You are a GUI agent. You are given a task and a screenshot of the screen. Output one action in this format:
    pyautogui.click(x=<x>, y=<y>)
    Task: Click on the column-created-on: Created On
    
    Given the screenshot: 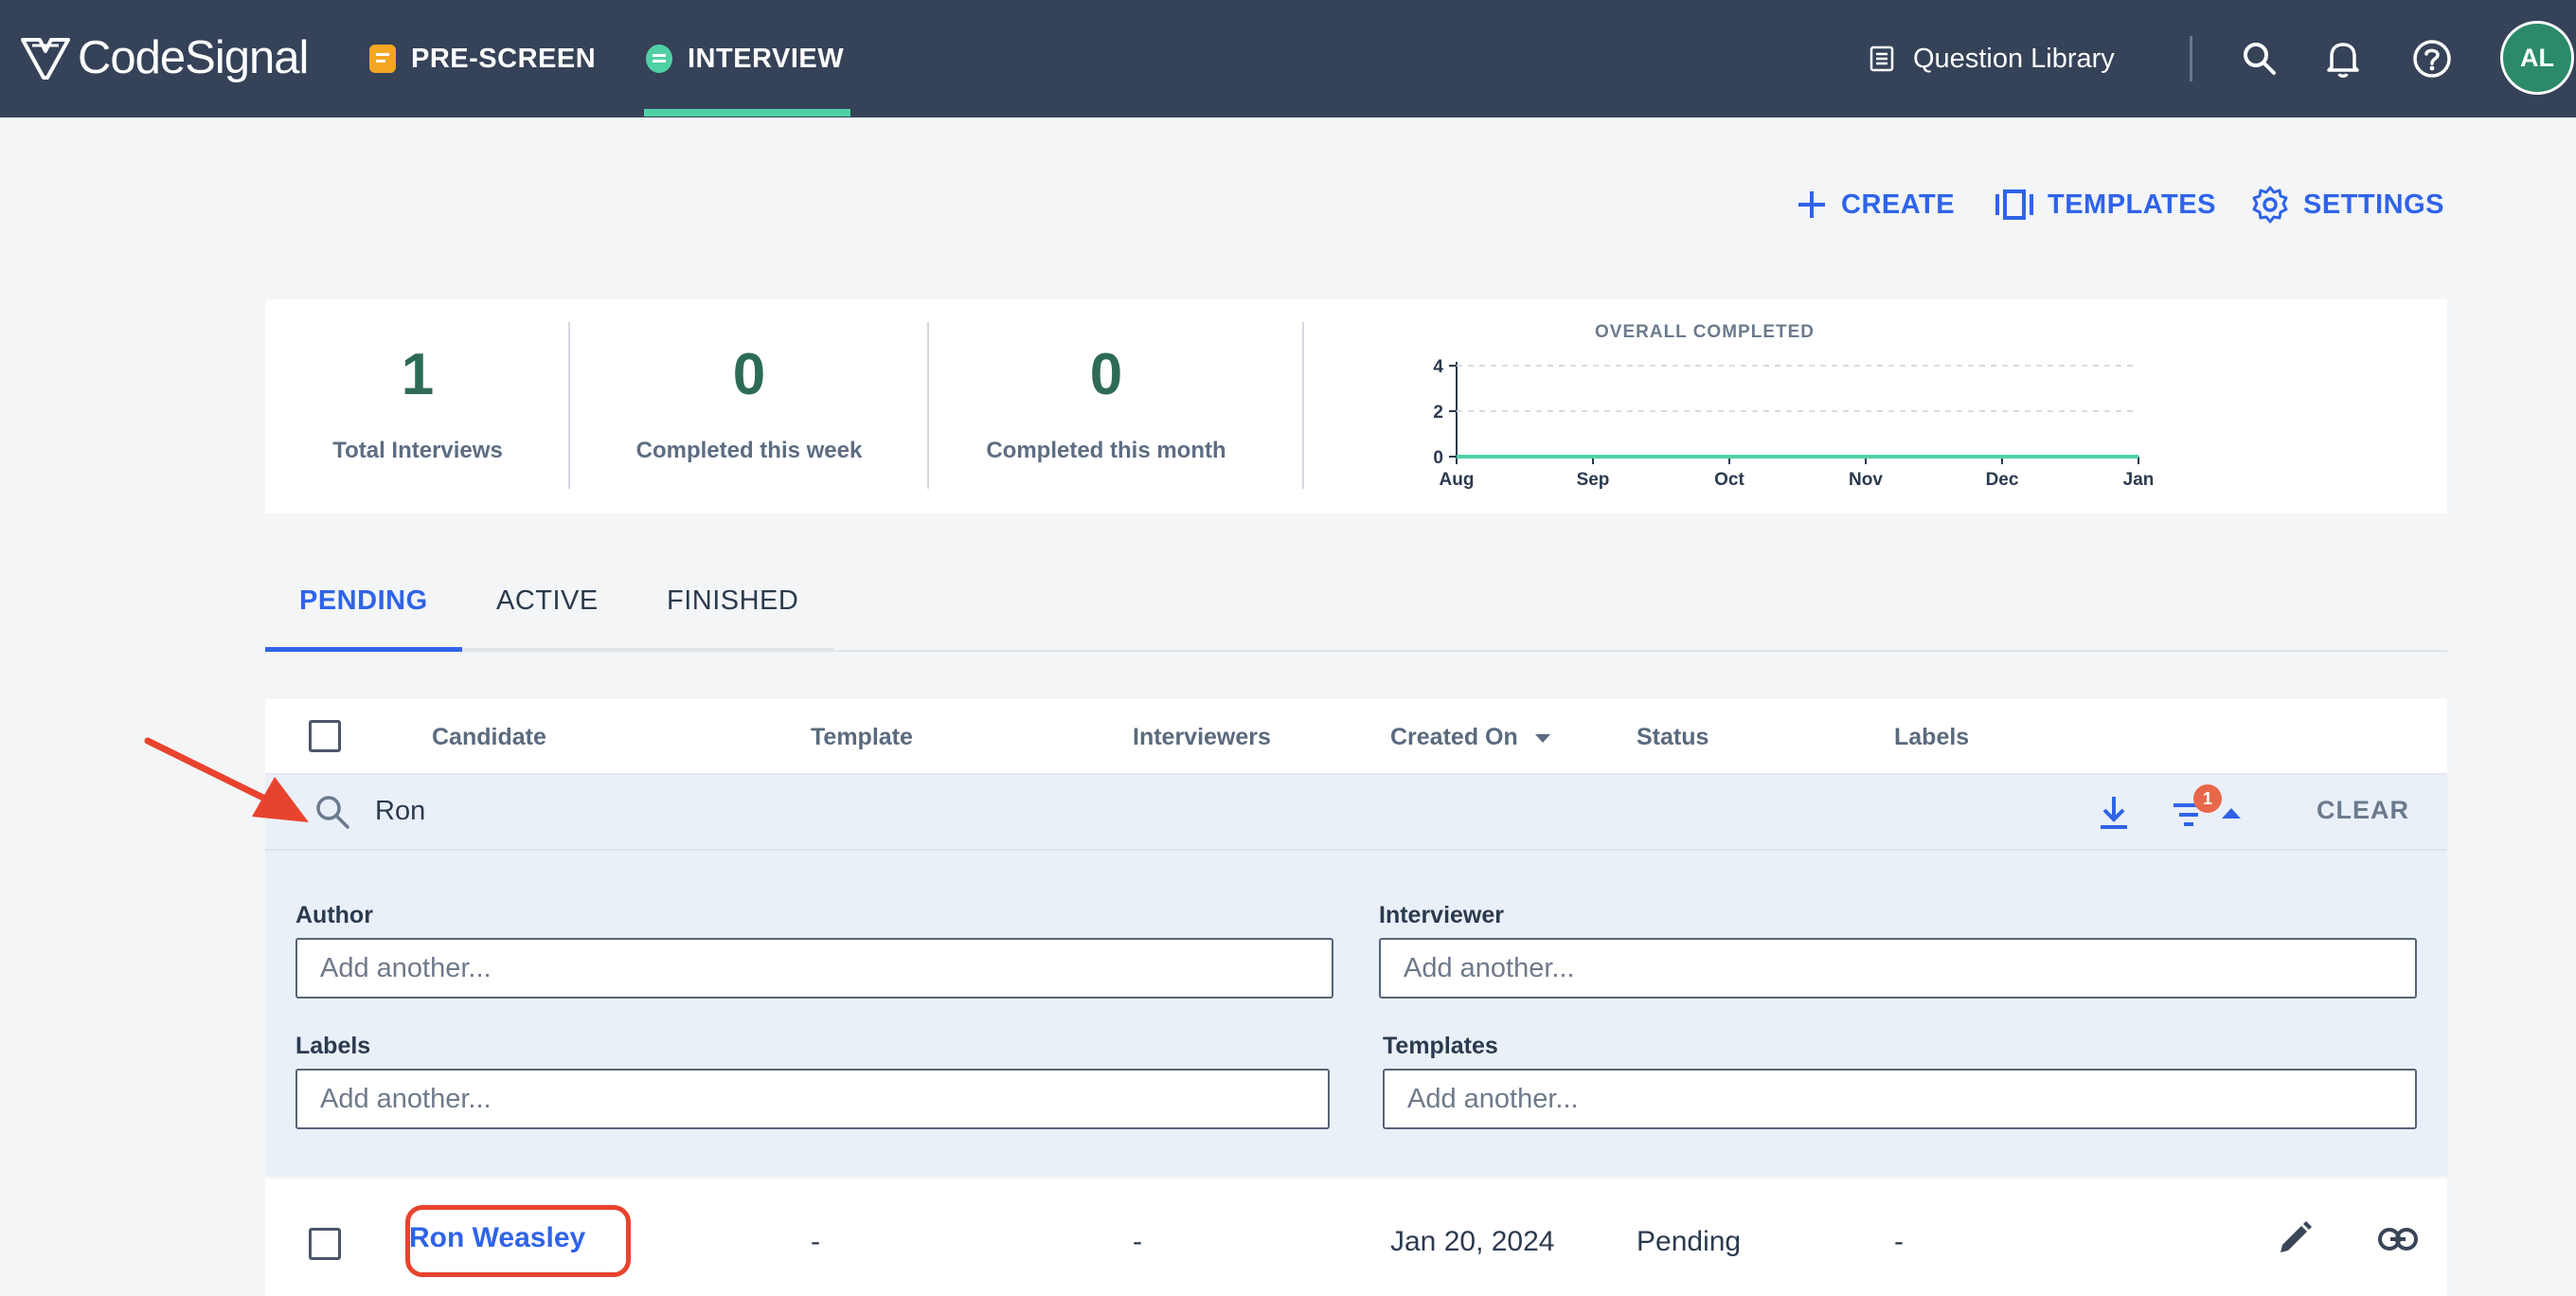 What is the action you would take?
    pyautogui.click(x=1471, y=737)
    